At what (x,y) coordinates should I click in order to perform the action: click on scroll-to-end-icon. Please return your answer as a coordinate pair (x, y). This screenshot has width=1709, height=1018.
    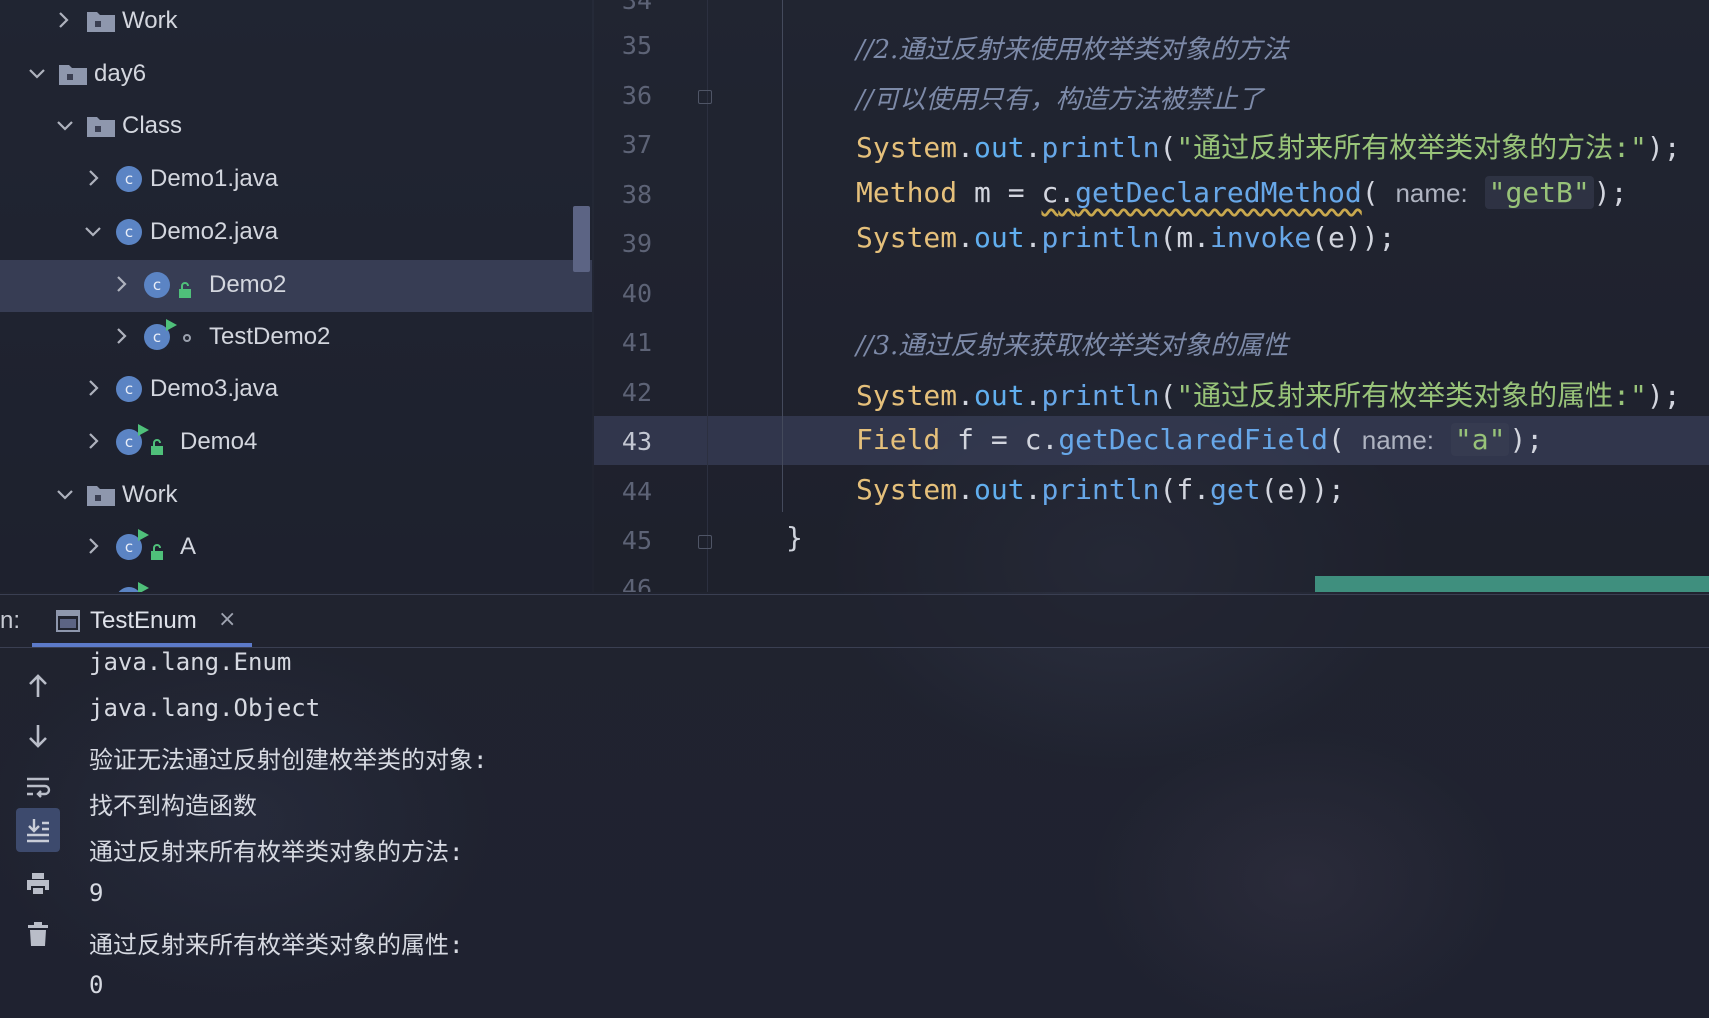
    Looking at the image, I should click on (38, 830).